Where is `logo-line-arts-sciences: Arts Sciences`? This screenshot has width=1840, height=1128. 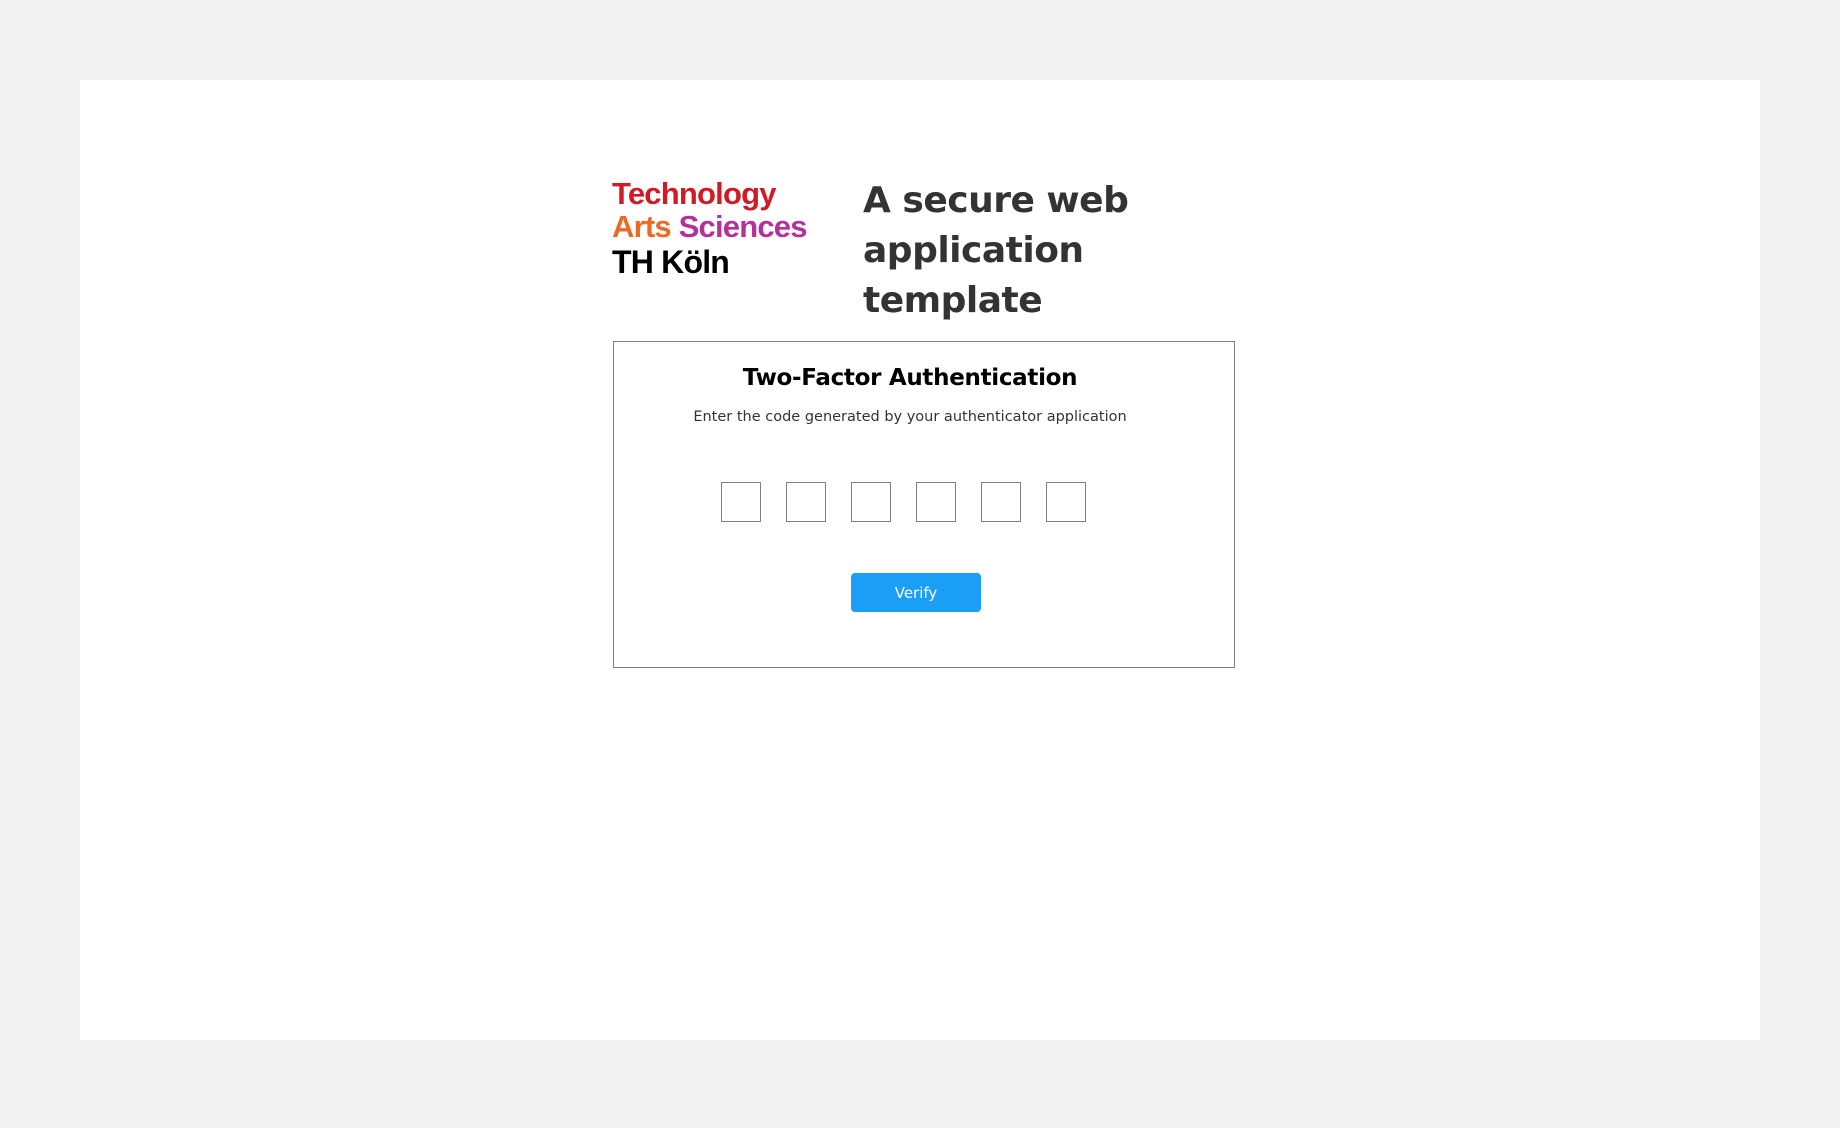 logo-line-arts-sciences: Arts Sciences is located at coordinates (709, 226).